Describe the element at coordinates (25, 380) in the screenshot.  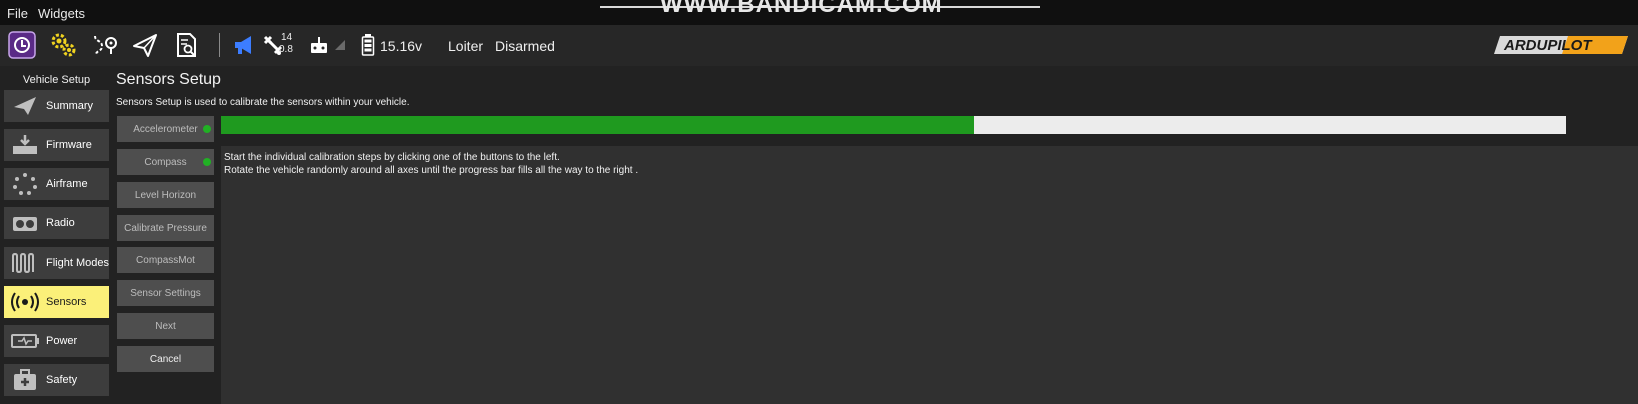
I see `safety-plus-icon` at that location.